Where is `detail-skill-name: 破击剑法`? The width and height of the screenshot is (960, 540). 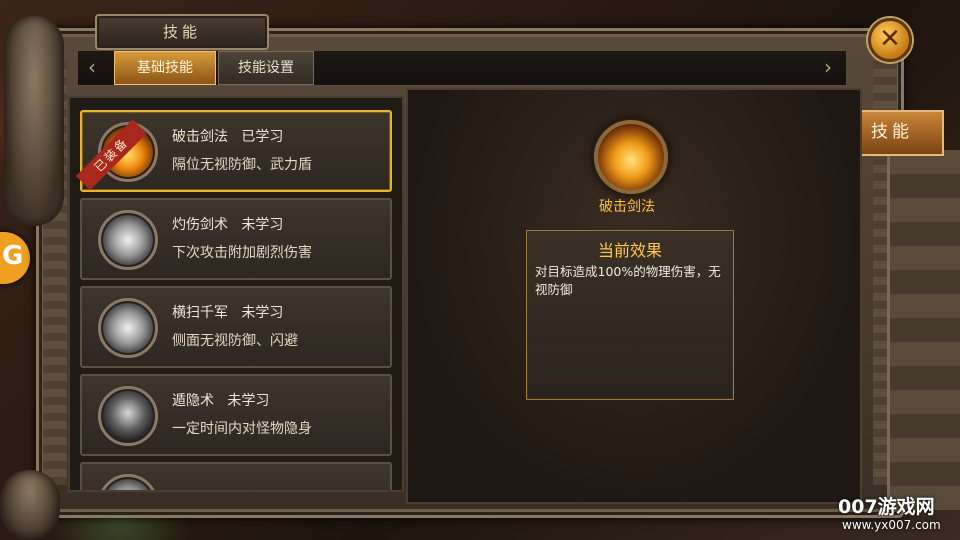 detail-skill-name: 破击剑法 is located at coordinates (627, 207).